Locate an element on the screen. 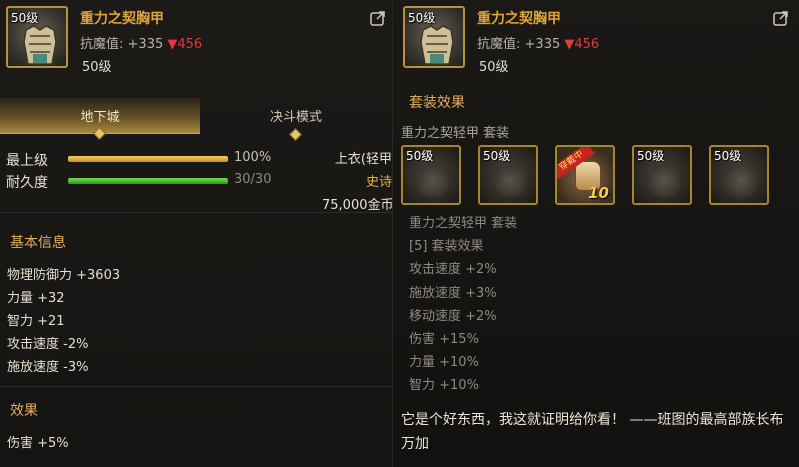 The height and width of the screenshot is (467, 799). stat-line: 力量 +32 is located at coordinates (36, 298).